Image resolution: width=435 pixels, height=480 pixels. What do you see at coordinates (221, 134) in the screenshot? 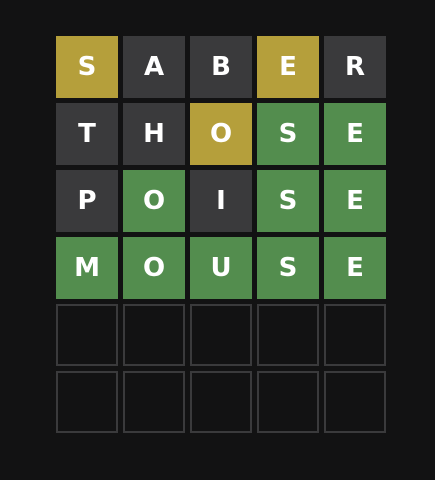
I see `tile-present: O` at bounding box center [221, 134].